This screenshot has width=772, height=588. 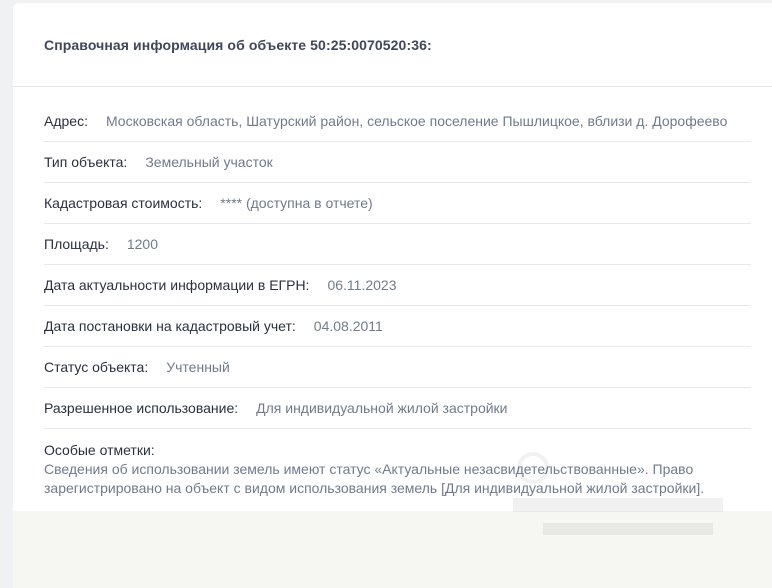 What do you see at coordinates (397, 244) in the screenshot?
I see `row-area: Площадь: 1200` at bounding box center [397, 244].